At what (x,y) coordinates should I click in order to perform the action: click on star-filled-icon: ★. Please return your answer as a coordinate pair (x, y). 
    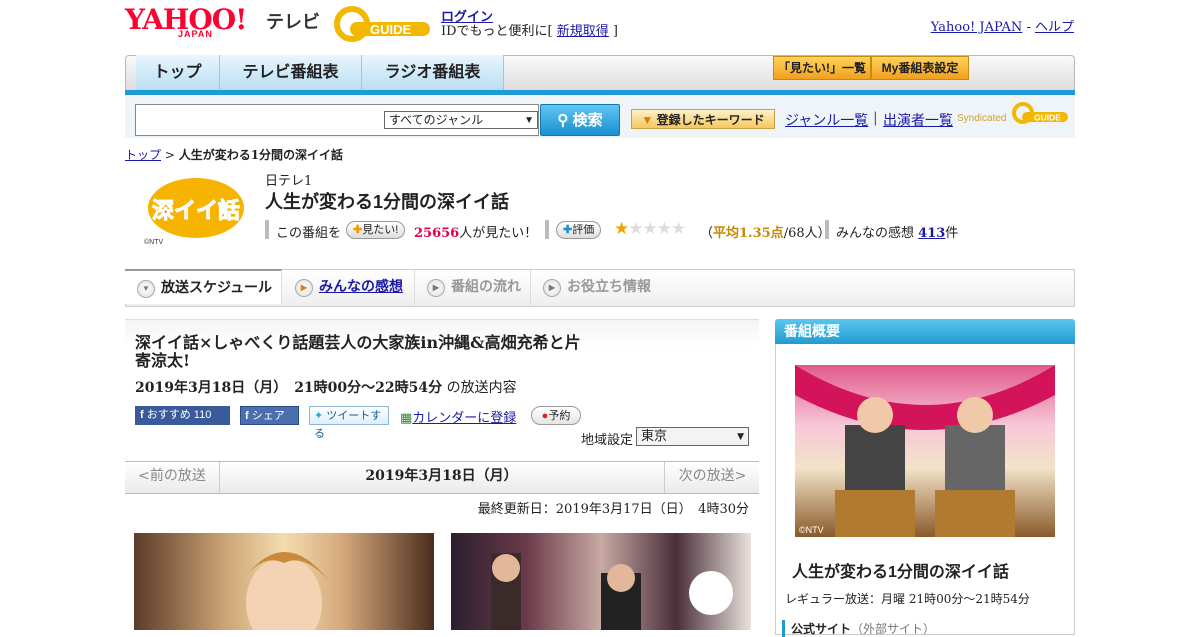
    Looking at the image, I should click on (621, 229).